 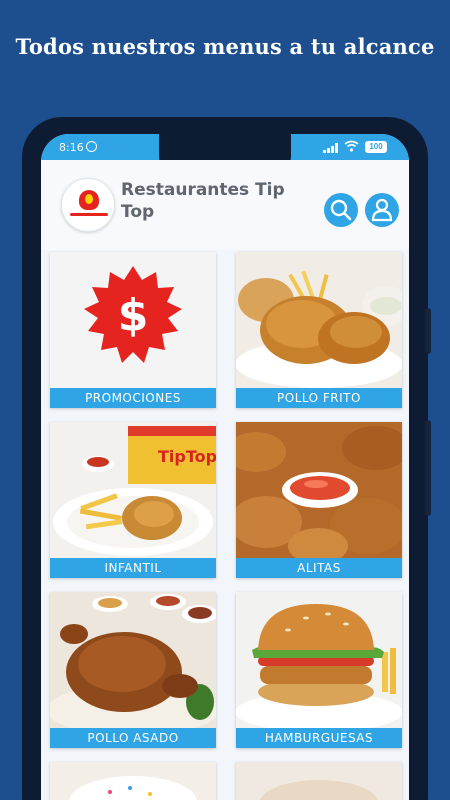 What do you see at coordinates (225, 46) in the screenshot?
I see `promo-headline: Todos nuestros menus a tu alcance` at bounding box center [225, 46].